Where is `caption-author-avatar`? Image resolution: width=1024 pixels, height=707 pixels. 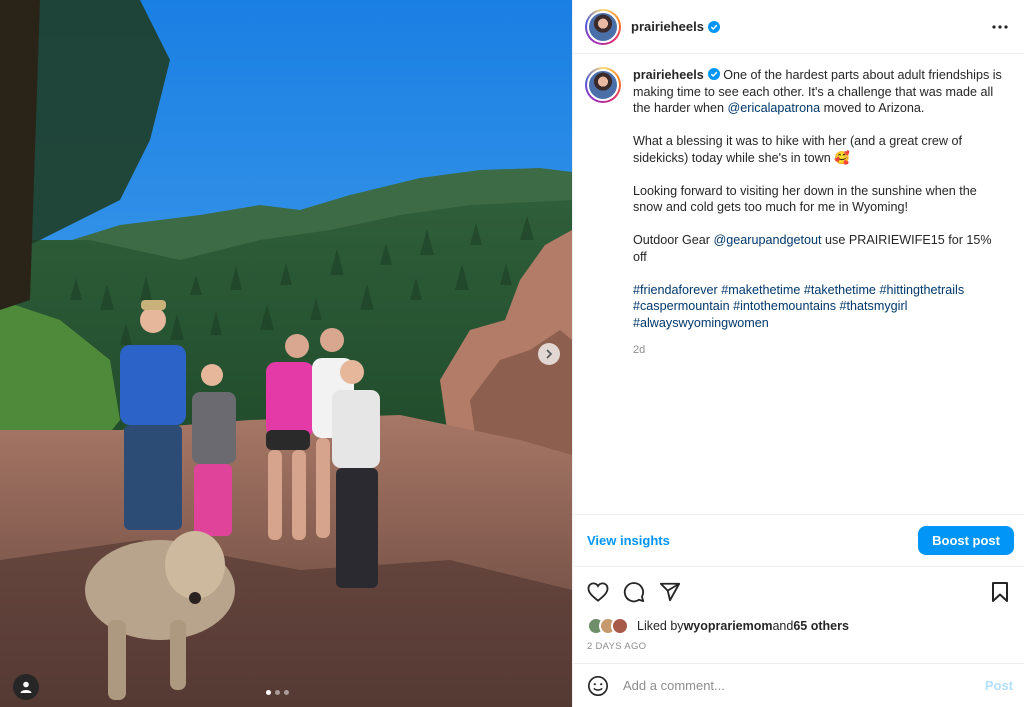
caption-author-avatar is located at coordinates (603, 85).